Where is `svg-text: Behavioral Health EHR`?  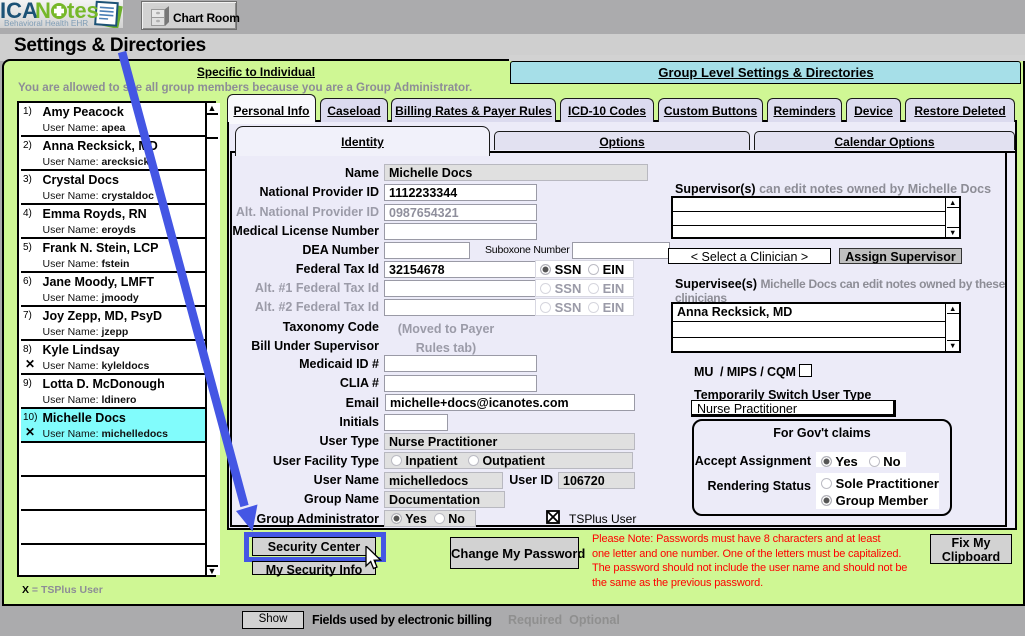 svg-text: Behavioral Health EHR is located at coordinates (46, 23).